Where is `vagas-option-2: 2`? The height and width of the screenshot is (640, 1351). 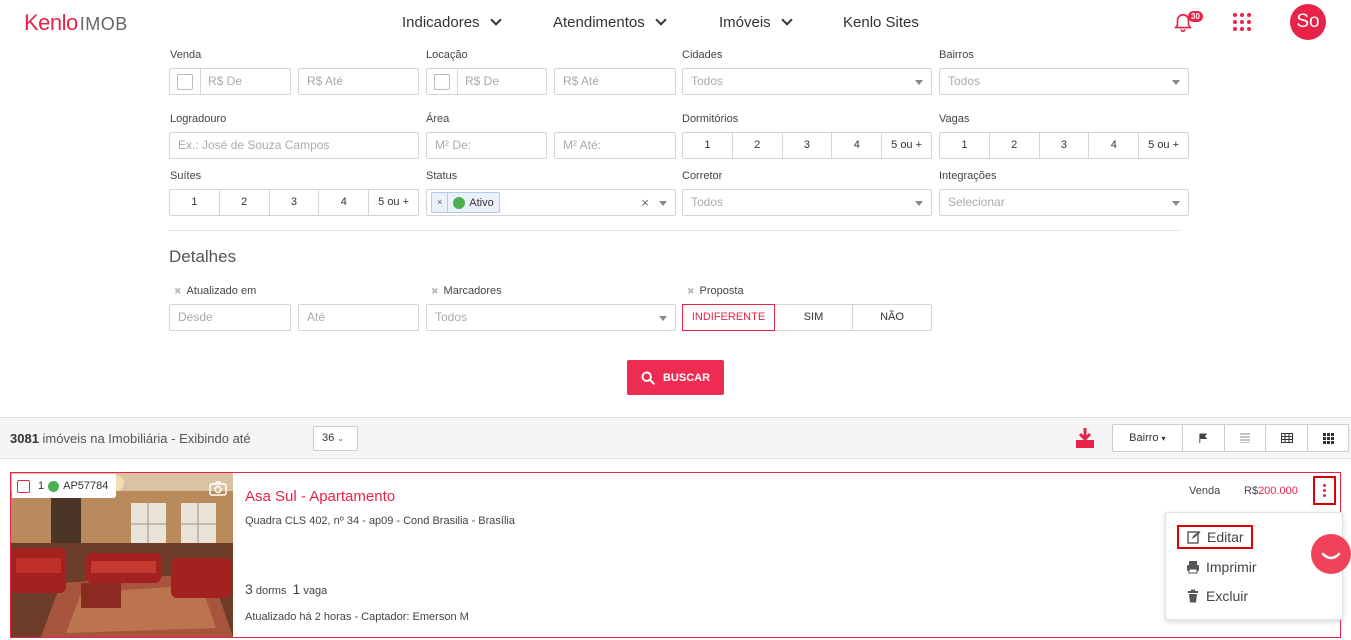
vagas-option-2: 2 is located at coordinates (1015, 145).